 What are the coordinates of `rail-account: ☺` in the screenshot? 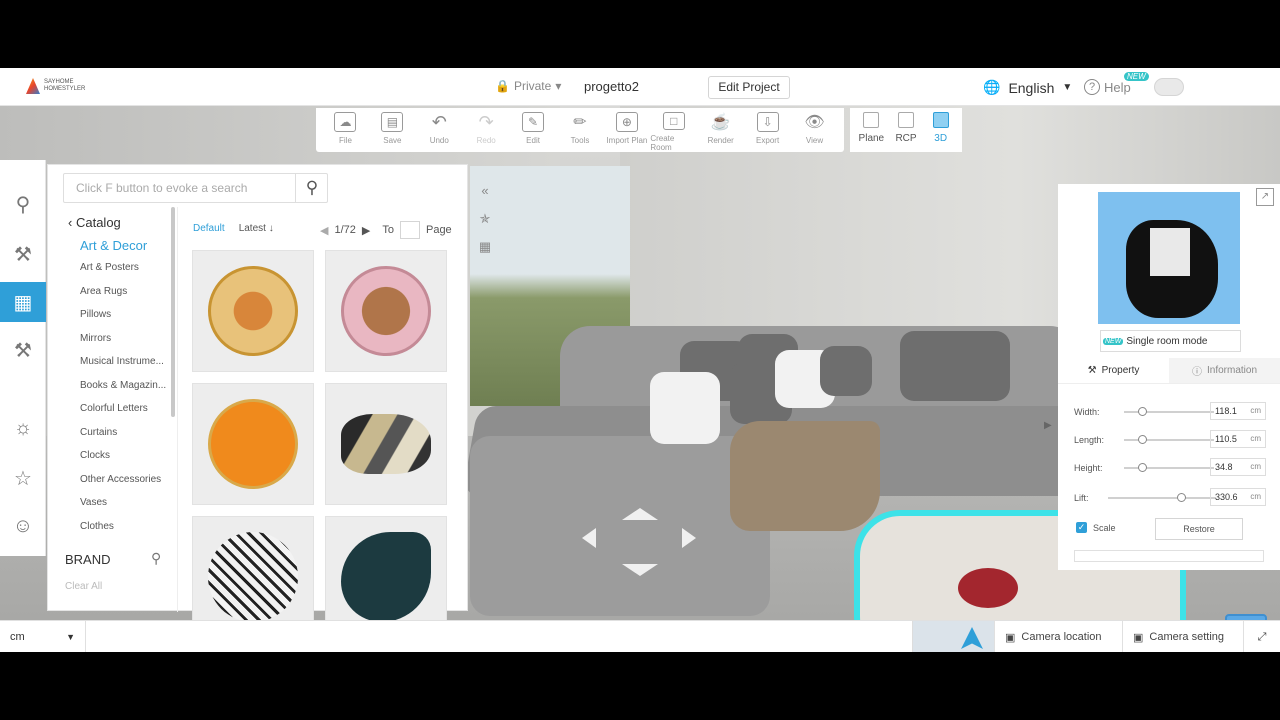 It's located at (23, 526).